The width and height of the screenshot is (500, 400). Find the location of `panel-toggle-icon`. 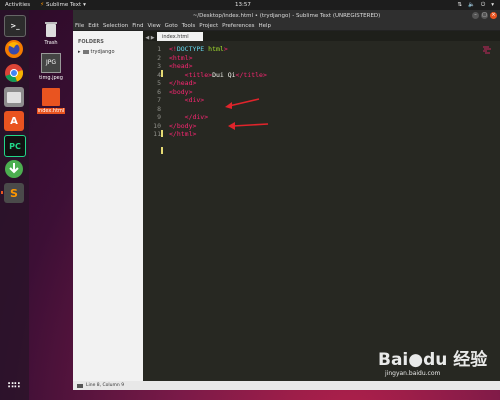

panel-toggle-icon is located at coordinates (80, 385).